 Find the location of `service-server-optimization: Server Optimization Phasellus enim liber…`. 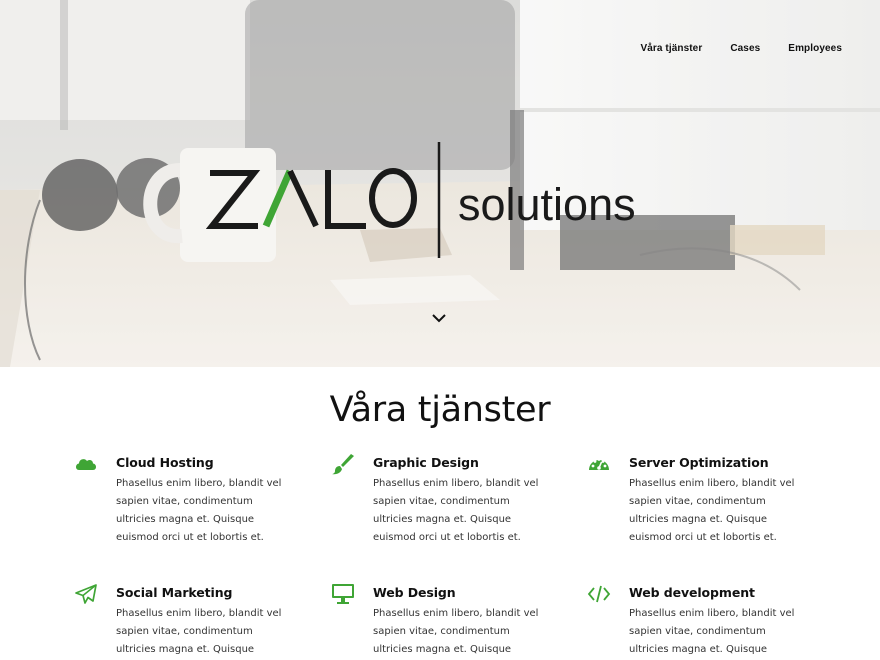

service-server-optimization: Server Optimization Phasellus enim liber… is located at coordinates (709, 501).